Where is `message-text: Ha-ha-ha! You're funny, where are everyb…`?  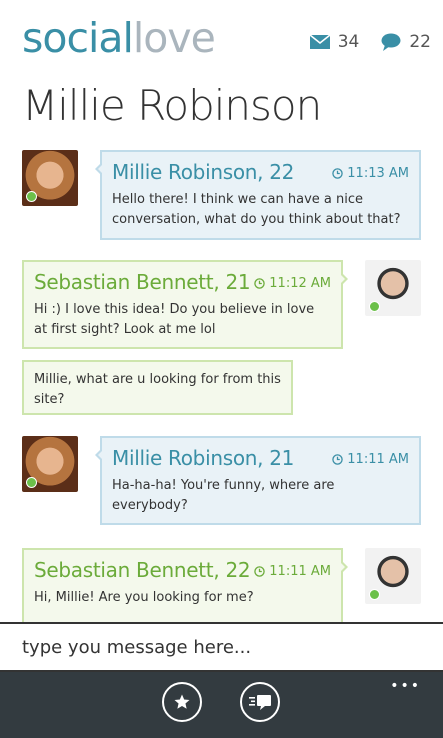 message-text: Ha-ha-ha! You're funny, where are everyb… is located at coordinates (223, 495).